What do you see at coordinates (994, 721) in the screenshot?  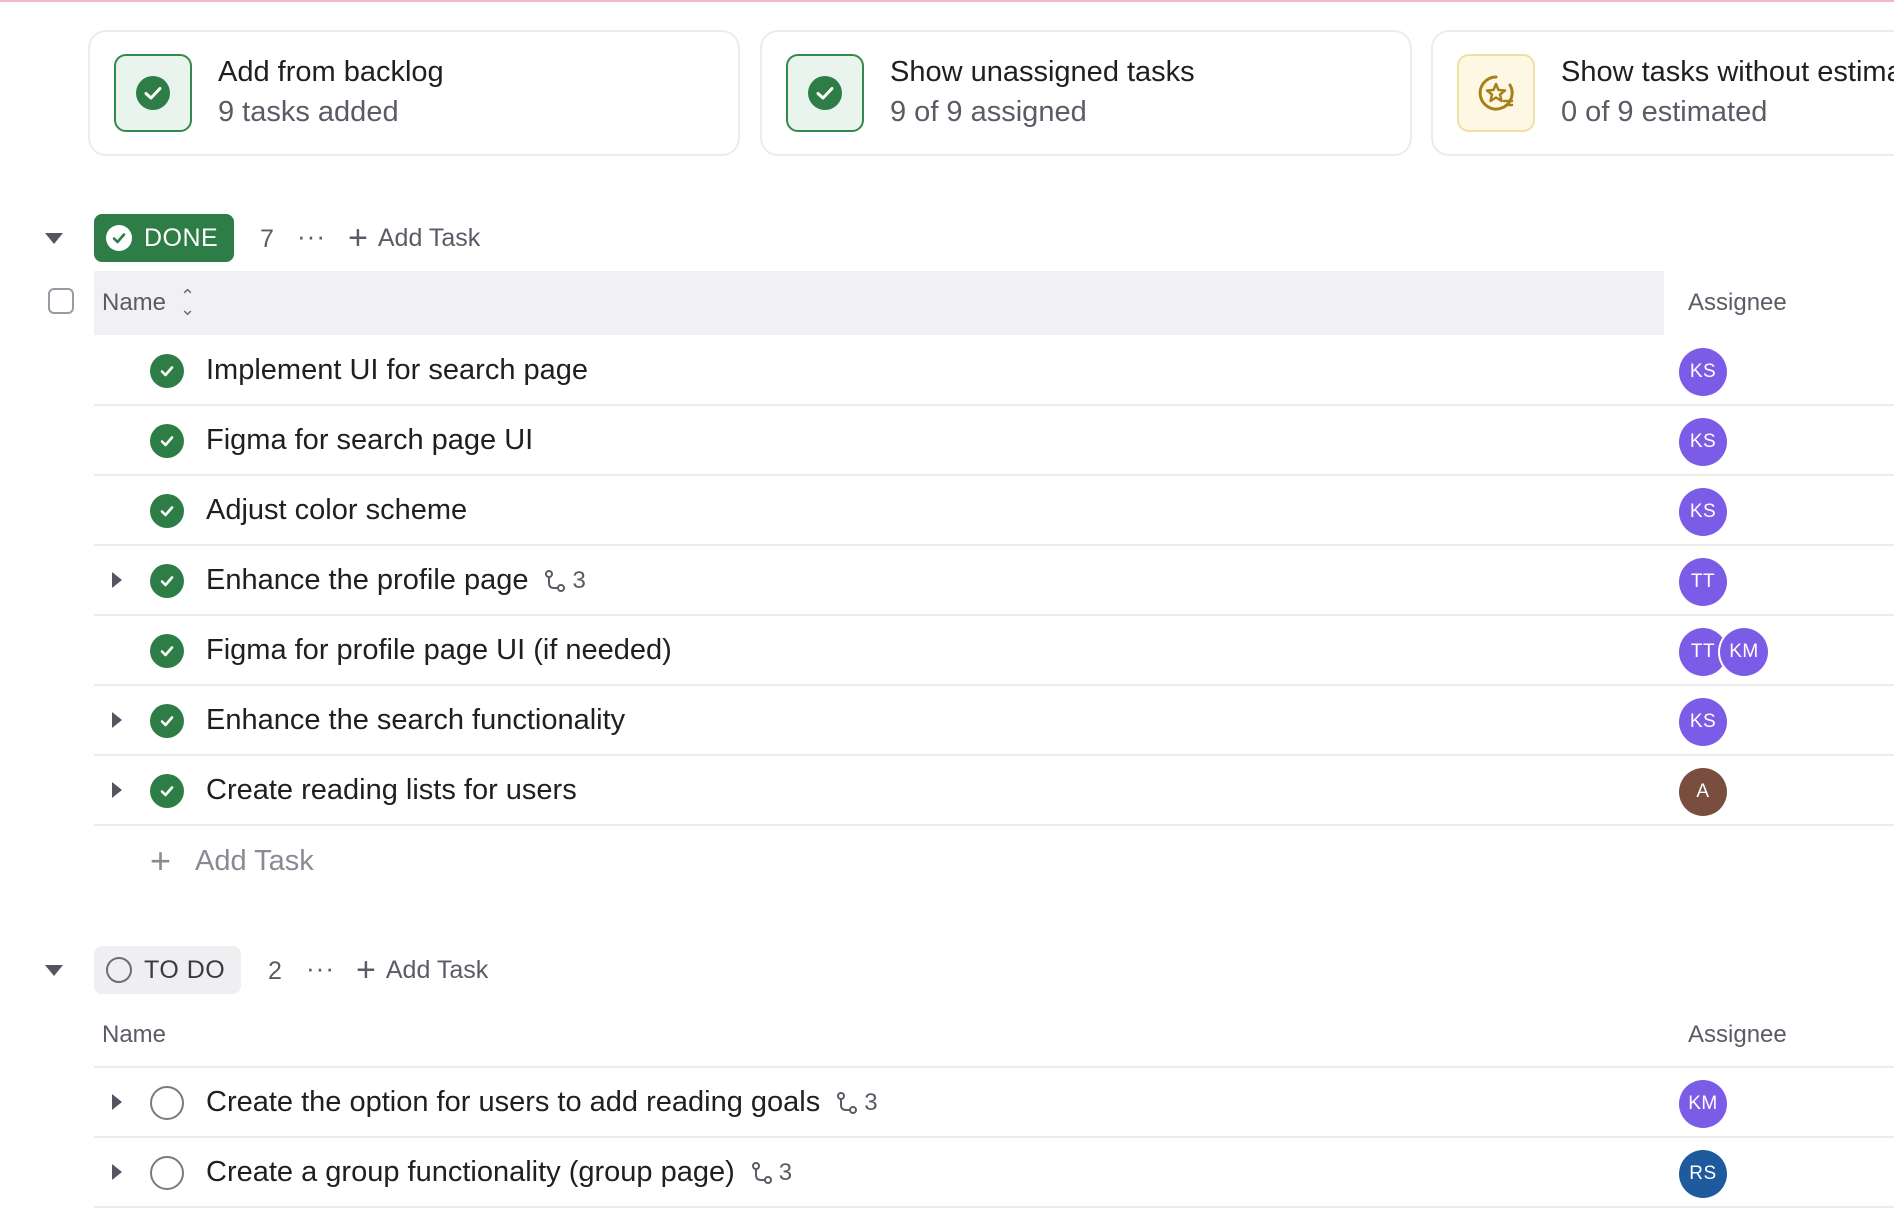 I see `table-row: Enhance the search functionality KS` at bounding box center [994, 721].